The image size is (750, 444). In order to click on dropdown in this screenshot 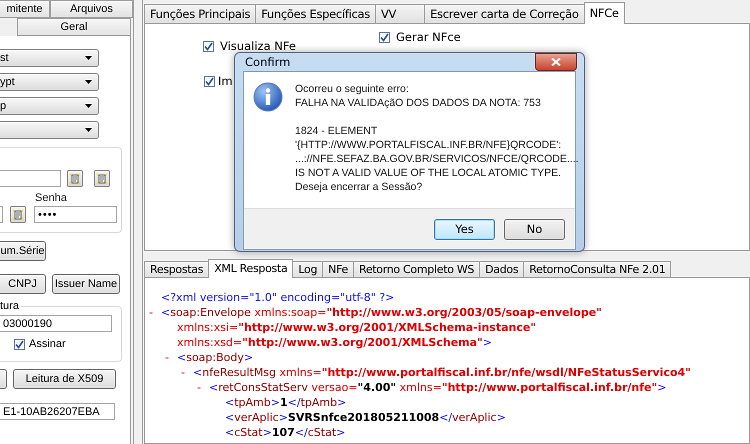, I will do `click(49, 130)`.